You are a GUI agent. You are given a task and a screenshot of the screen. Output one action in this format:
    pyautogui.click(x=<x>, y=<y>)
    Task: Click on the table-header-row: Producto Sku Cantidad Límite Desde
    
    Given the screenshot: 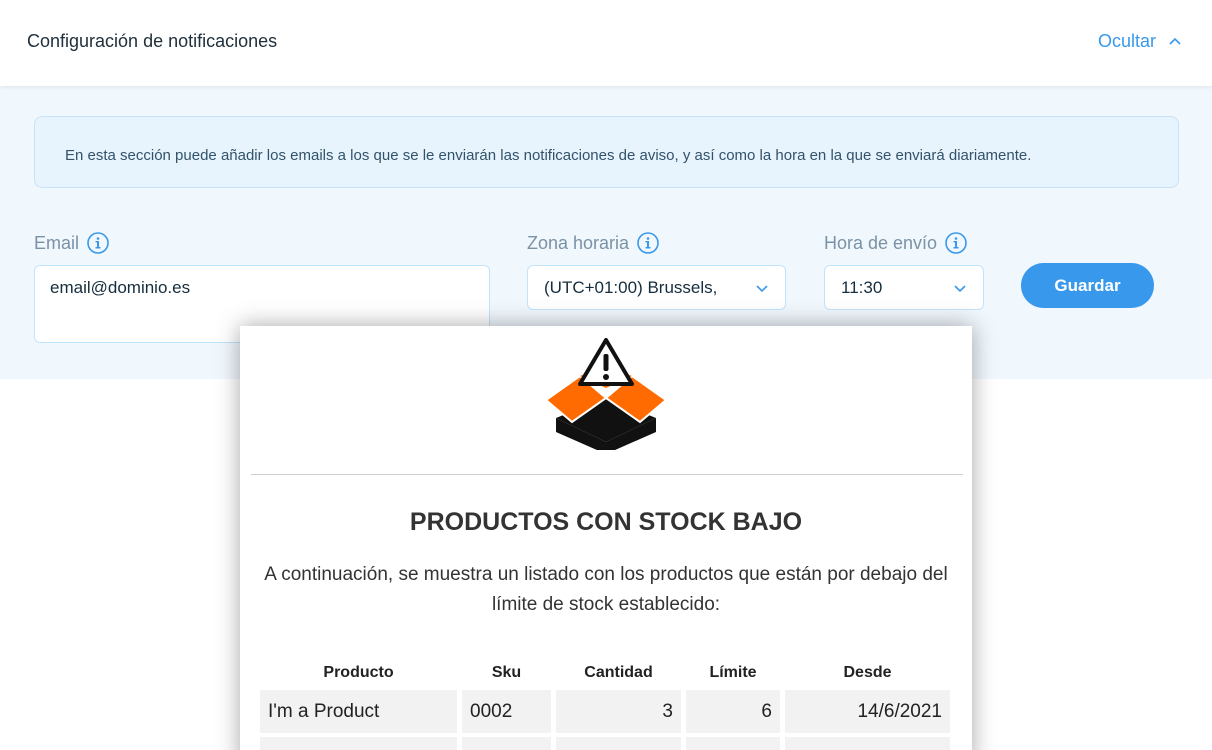 What is the action you would take?
    pyautogui.click(x=605, y=673)
    